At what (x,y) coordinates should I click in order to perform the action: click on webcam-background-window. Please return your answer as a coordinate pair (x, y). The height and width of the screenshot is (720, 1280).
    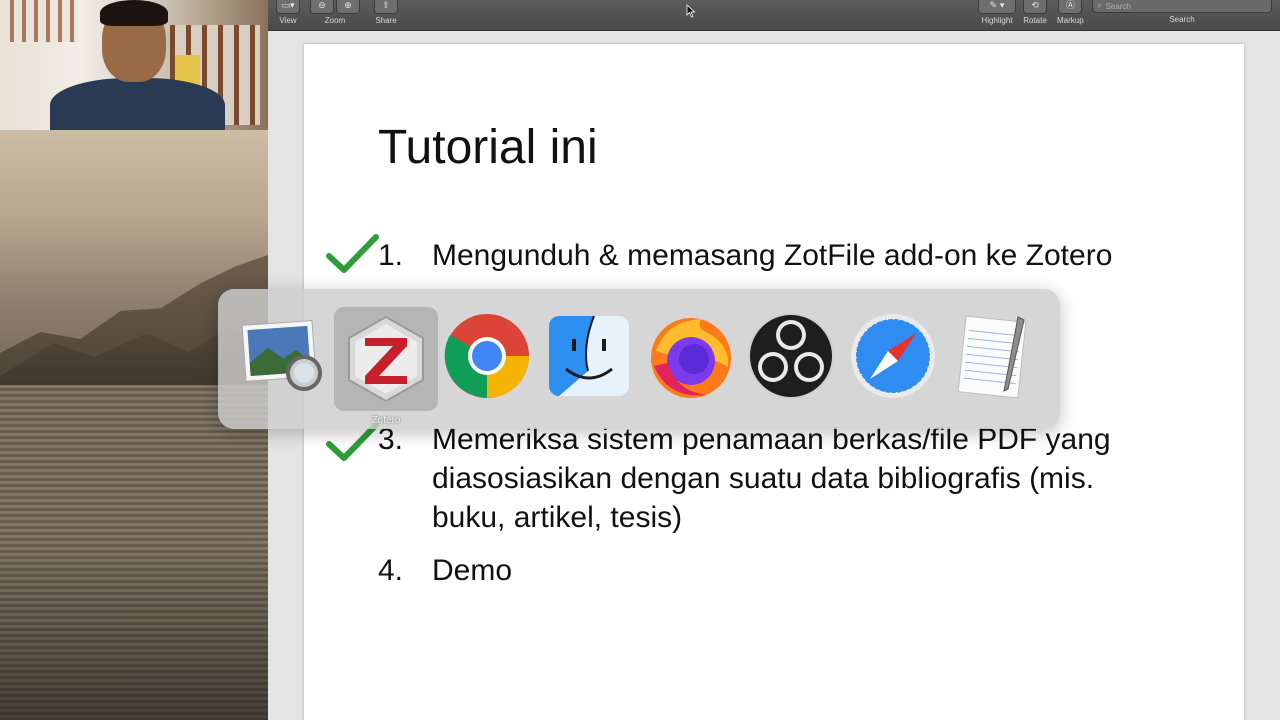
    Looking at the image, I should click on (44, 21).